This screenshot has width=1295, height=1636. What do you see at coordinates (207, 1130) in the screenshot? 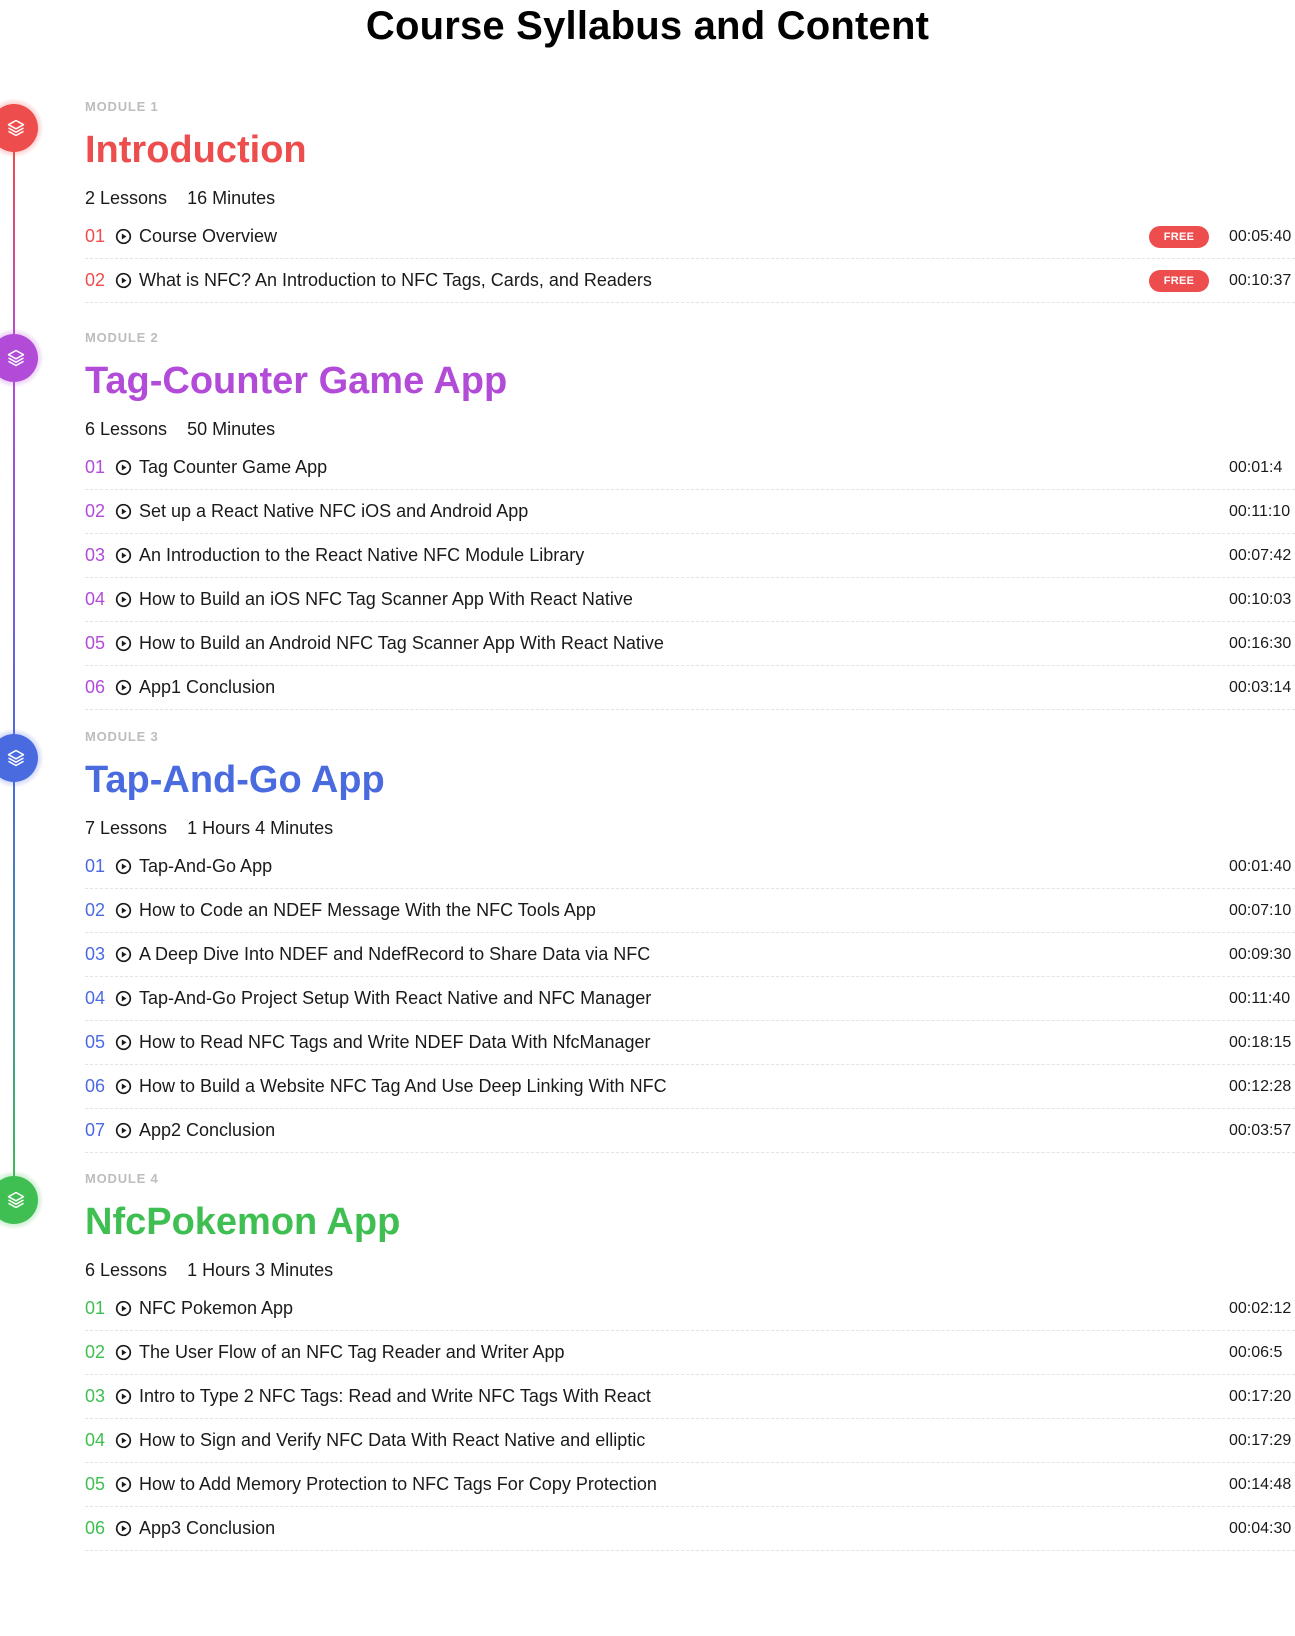
I see `lesson-title: App2 Conclusion` at bounding box center [207, 1130].